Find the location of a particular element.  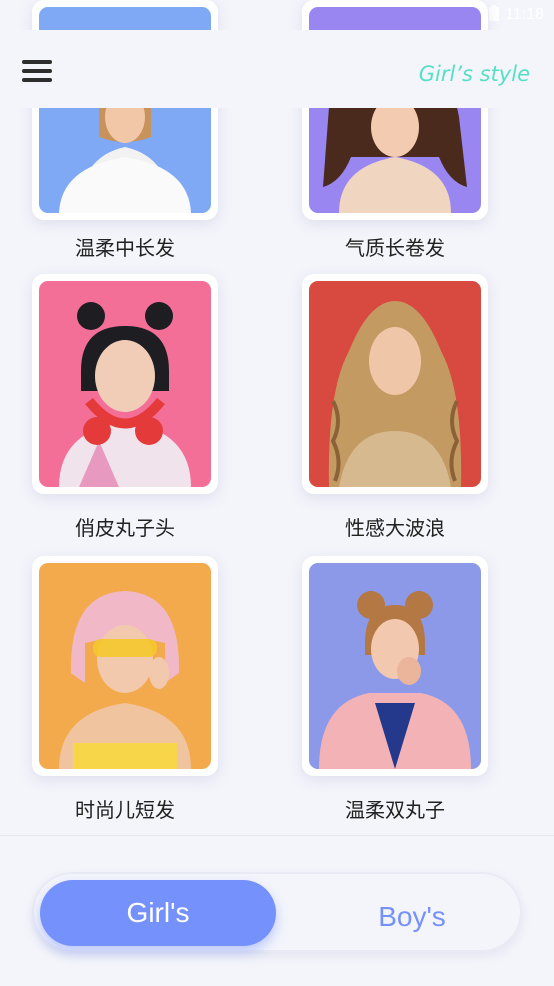

girls-tab-button: Girl's is located at coordinates (158, 913).